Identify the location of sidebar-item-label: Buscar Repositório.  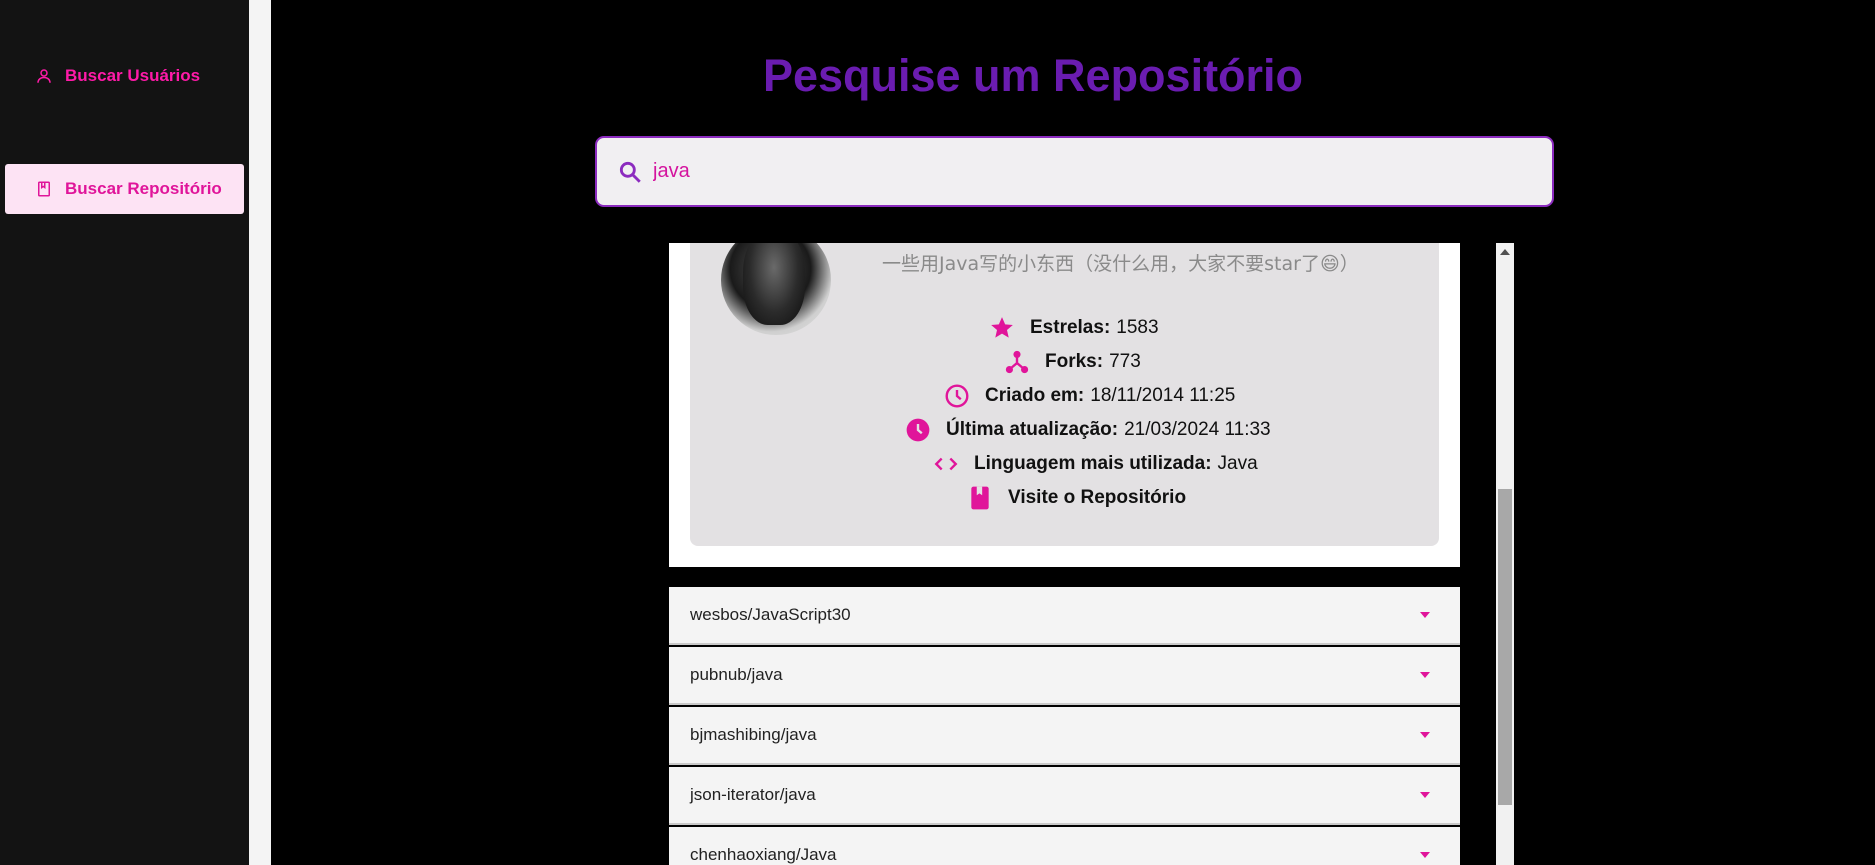
(143, 188).